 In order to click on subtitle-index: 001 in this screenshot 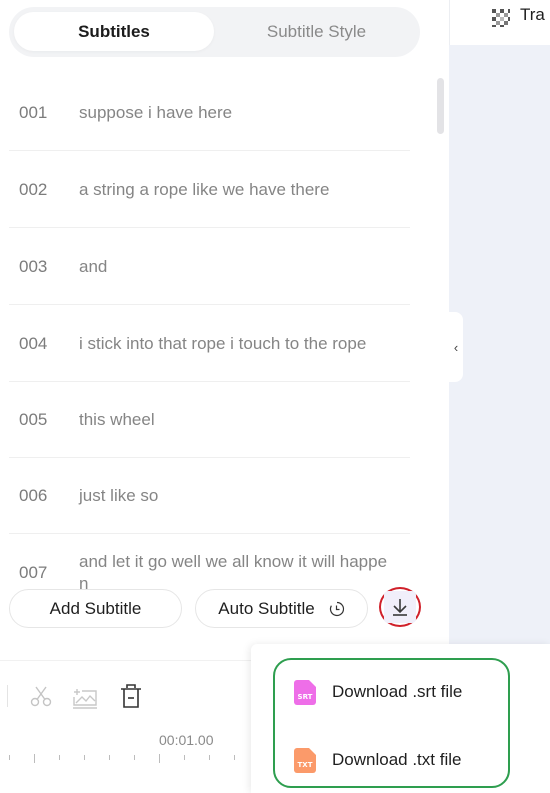, I will do `click(33, 112)`.